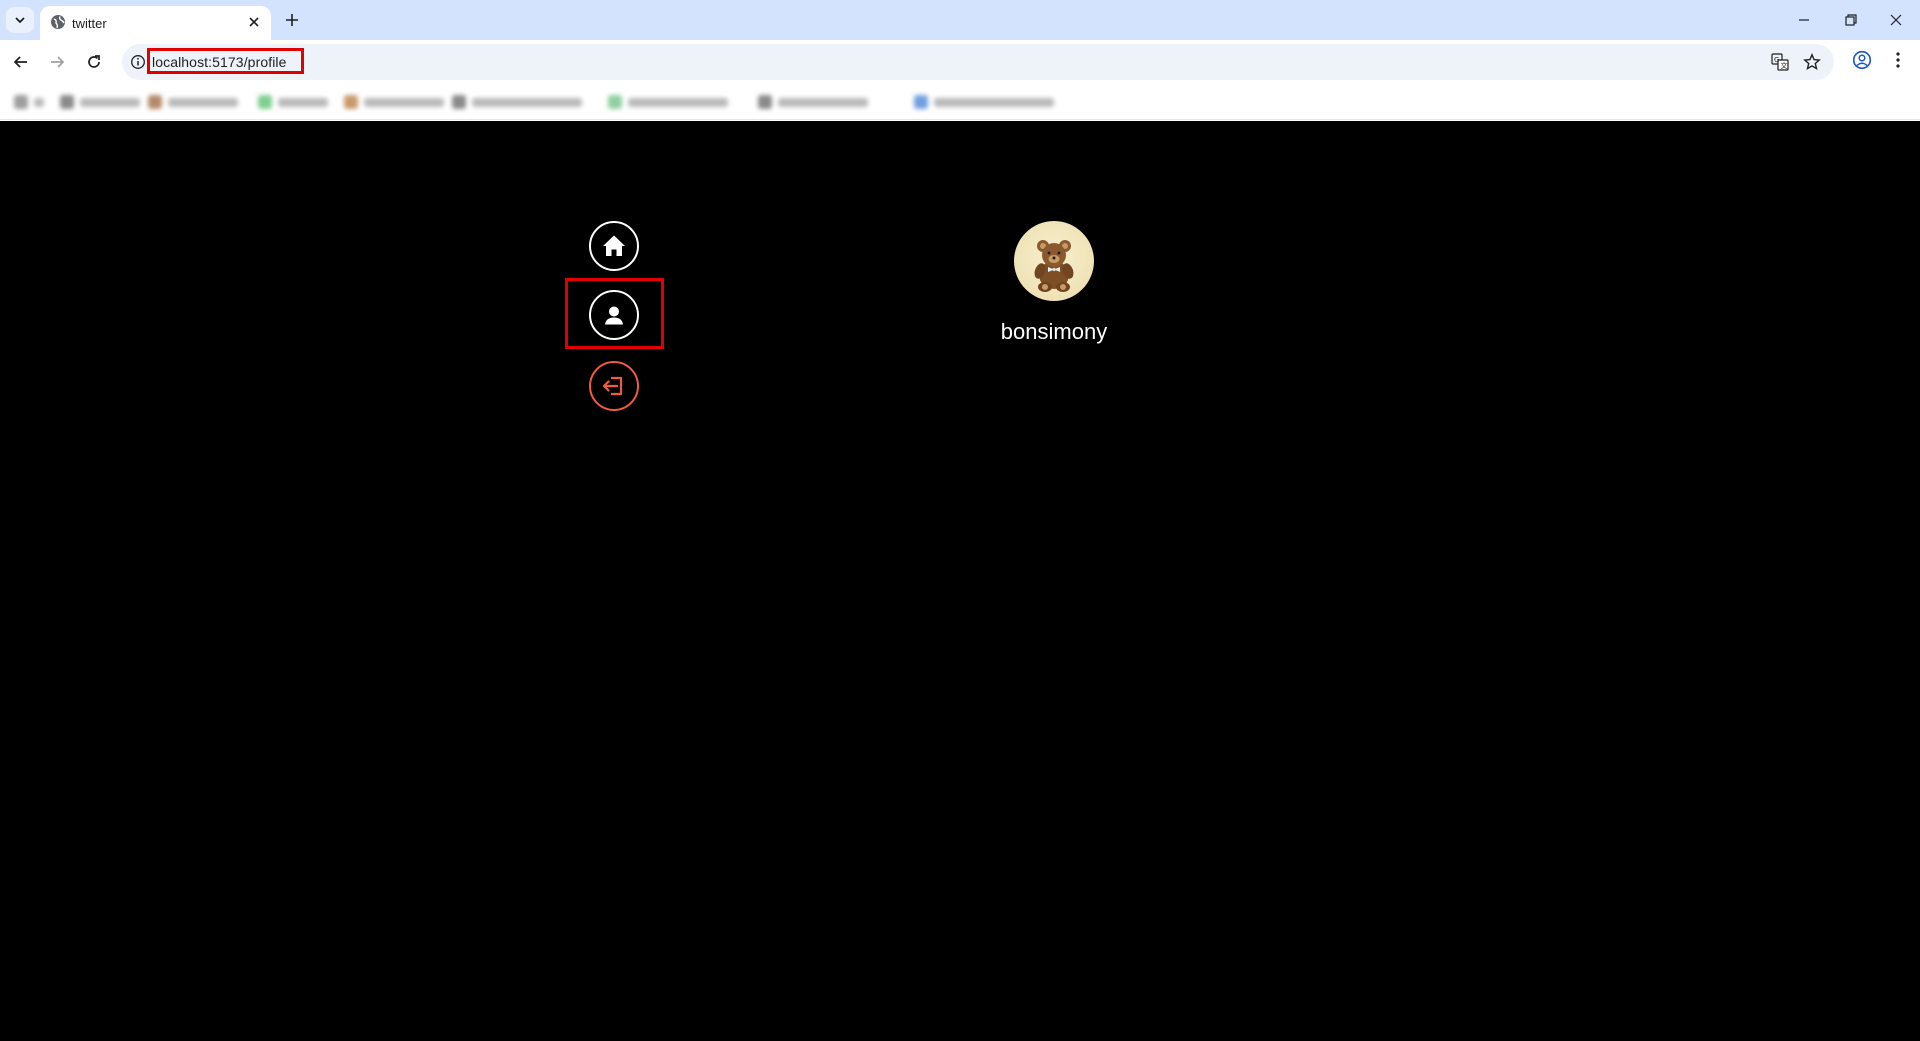  I want to click on bookmarks-bar, so click(960, 102).